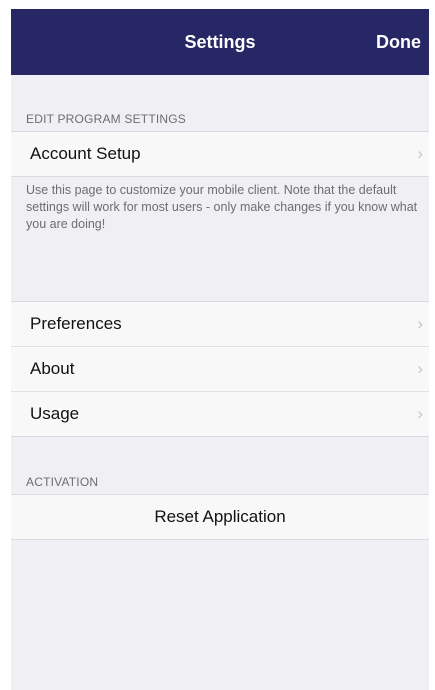 The width and height of the screenshot is (435, 690). Describe the element at coordinates (106, 119) in the screenshot. I see `section-header-edit-program-settings: EDIT PROGRAM SETTINGS` at that location.